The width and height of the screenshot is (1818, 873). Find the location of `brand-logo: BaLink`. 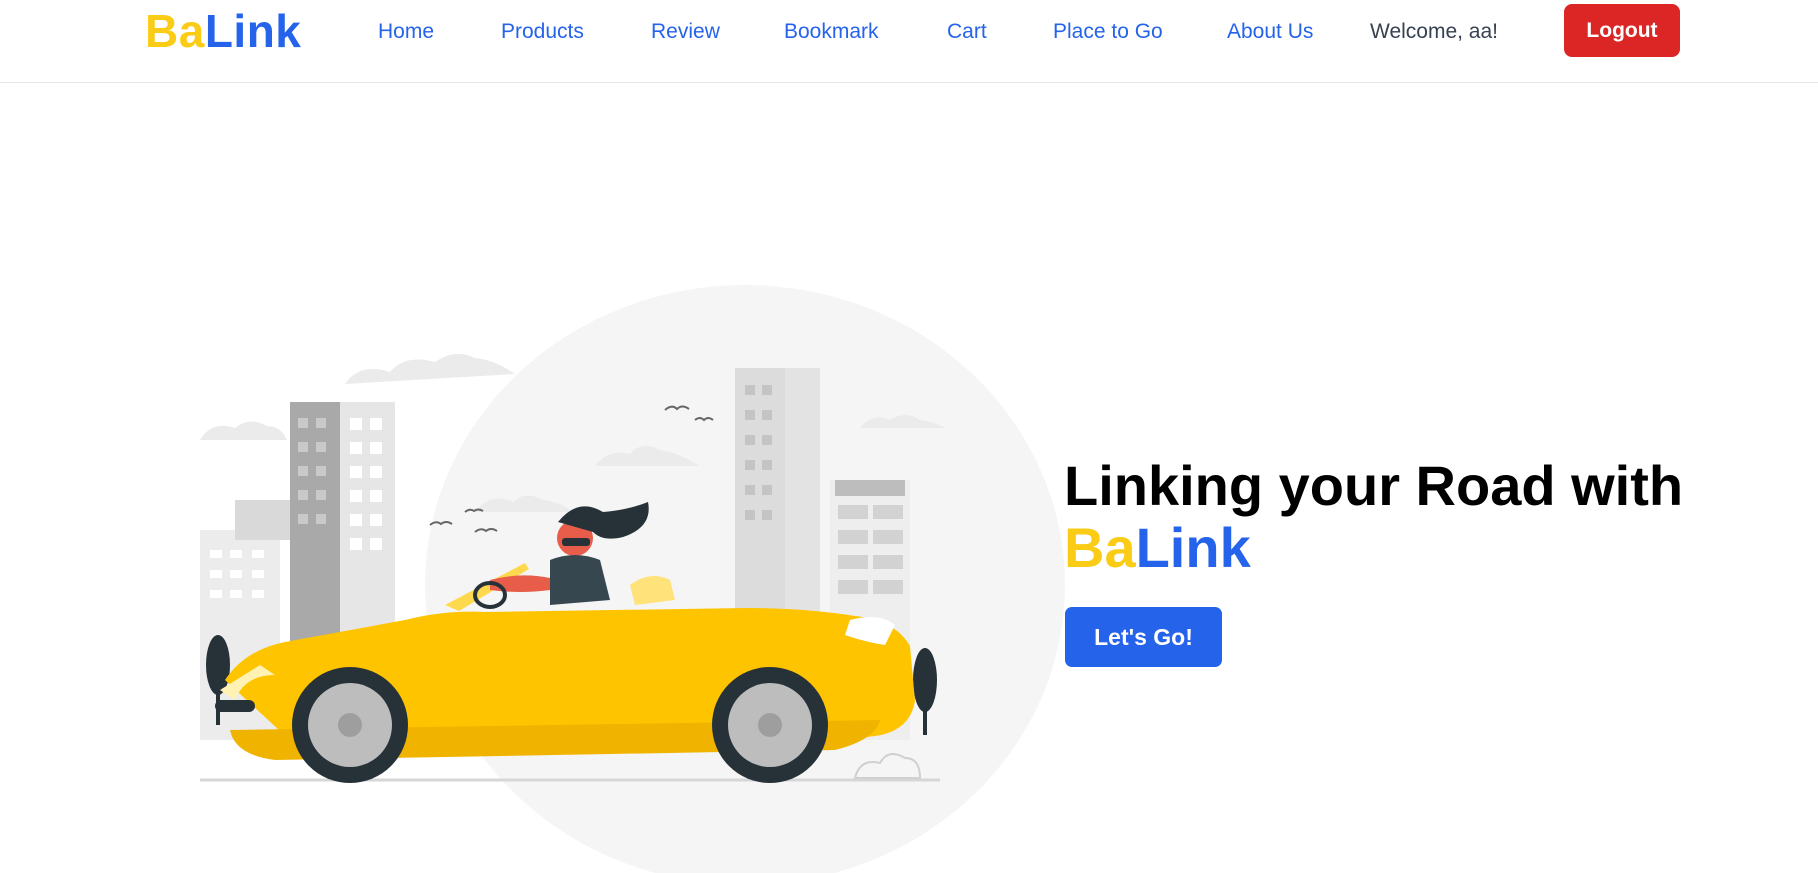

brand-logo: BaLink is located at coordinates (223, 31).